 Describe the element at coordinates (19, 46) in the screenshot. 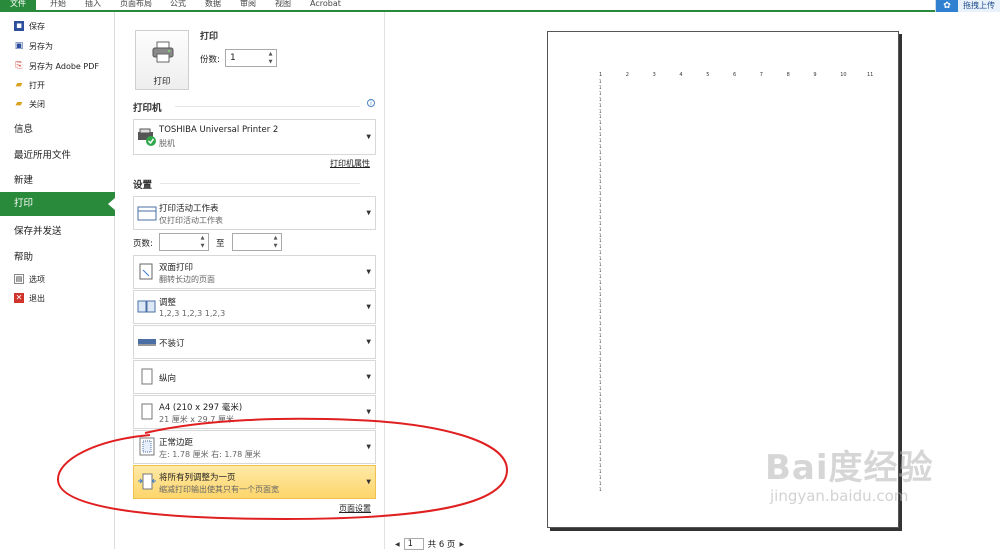

I see `save-as-icon: ▣` at that location.